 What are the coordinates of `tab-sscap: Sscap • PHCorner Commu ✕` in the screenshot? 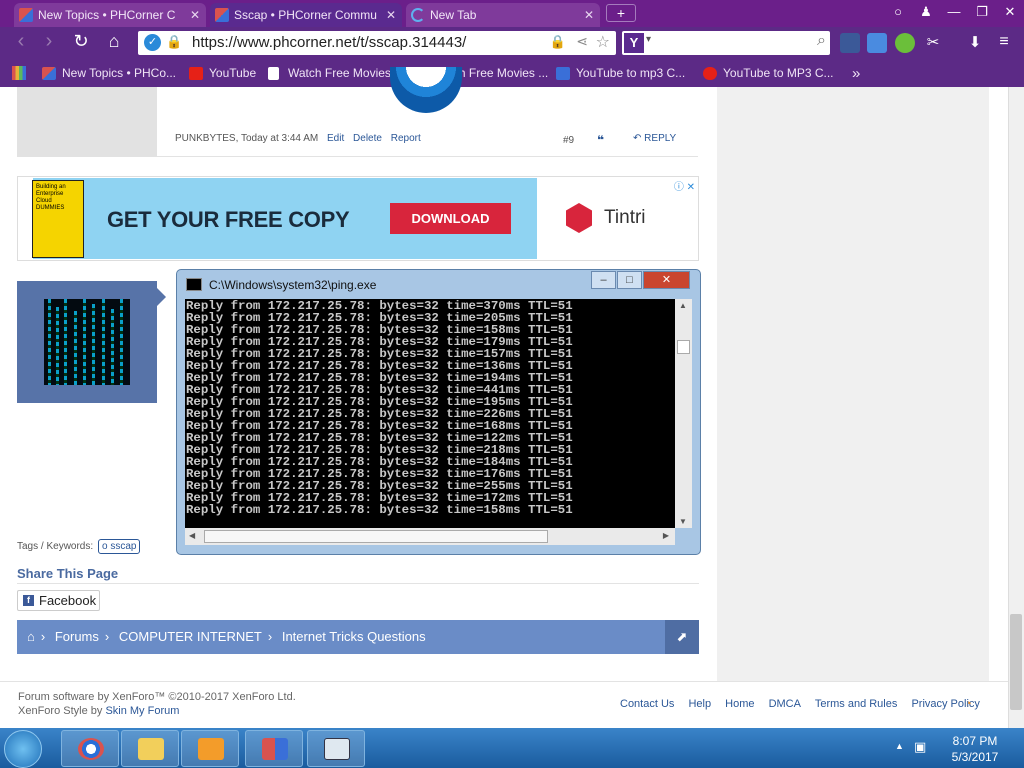 It's located at (306, 15).